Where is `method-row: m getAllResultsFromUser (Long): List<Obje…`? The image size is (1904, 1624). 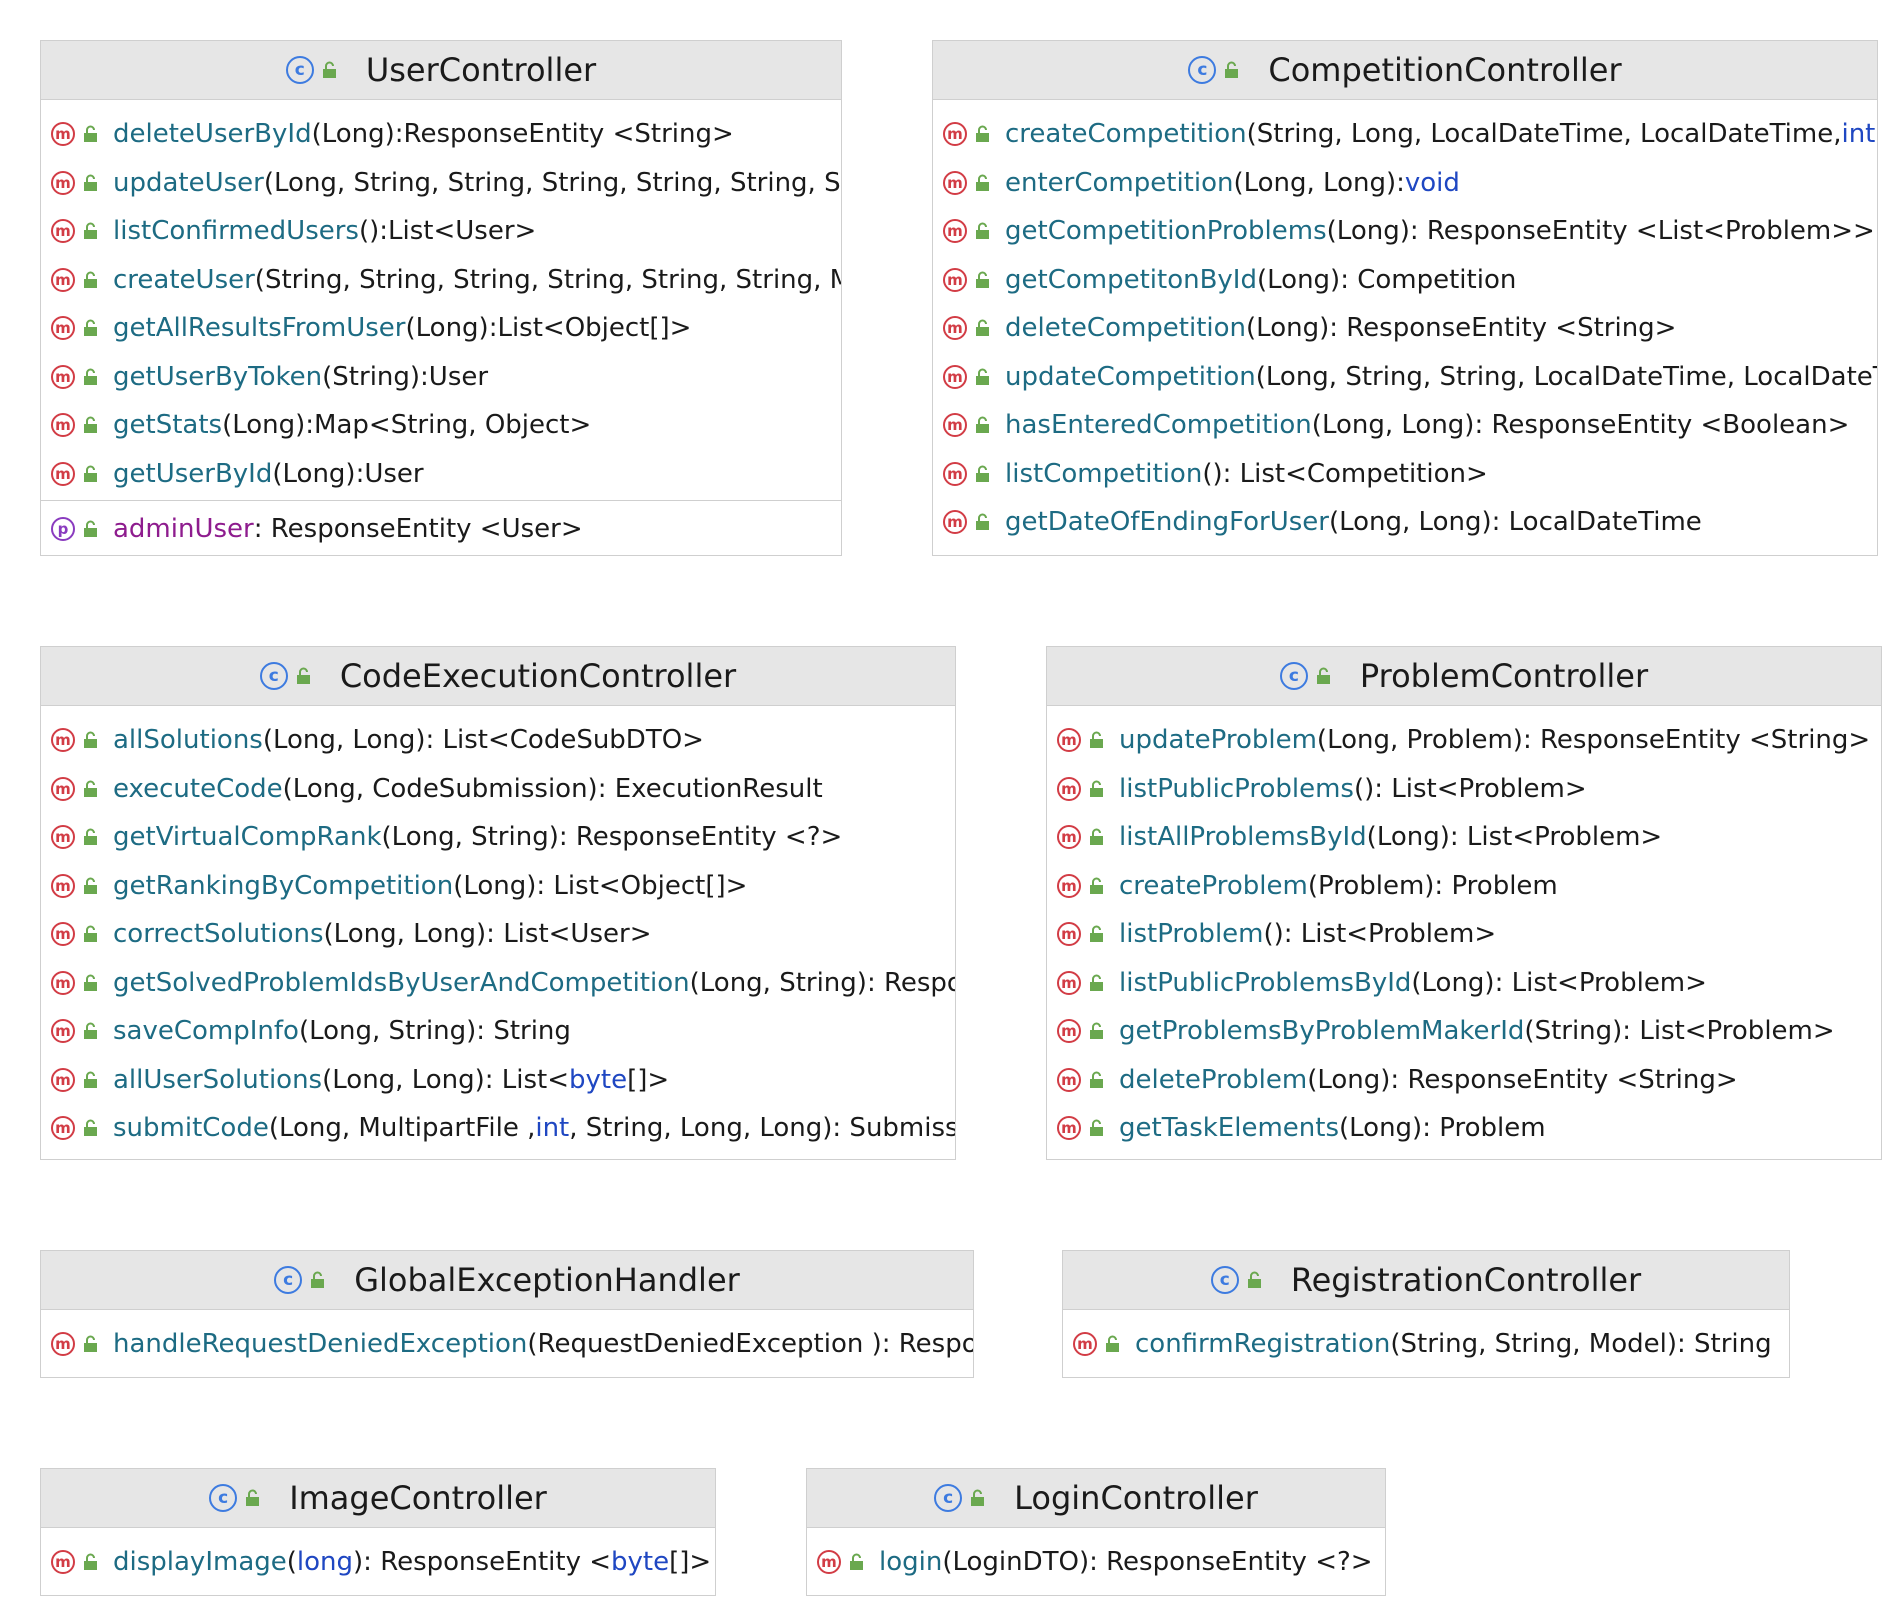 method-row: m getAllResultsFromUser (Long): List<Obje… is located at coordinates (441, 328).